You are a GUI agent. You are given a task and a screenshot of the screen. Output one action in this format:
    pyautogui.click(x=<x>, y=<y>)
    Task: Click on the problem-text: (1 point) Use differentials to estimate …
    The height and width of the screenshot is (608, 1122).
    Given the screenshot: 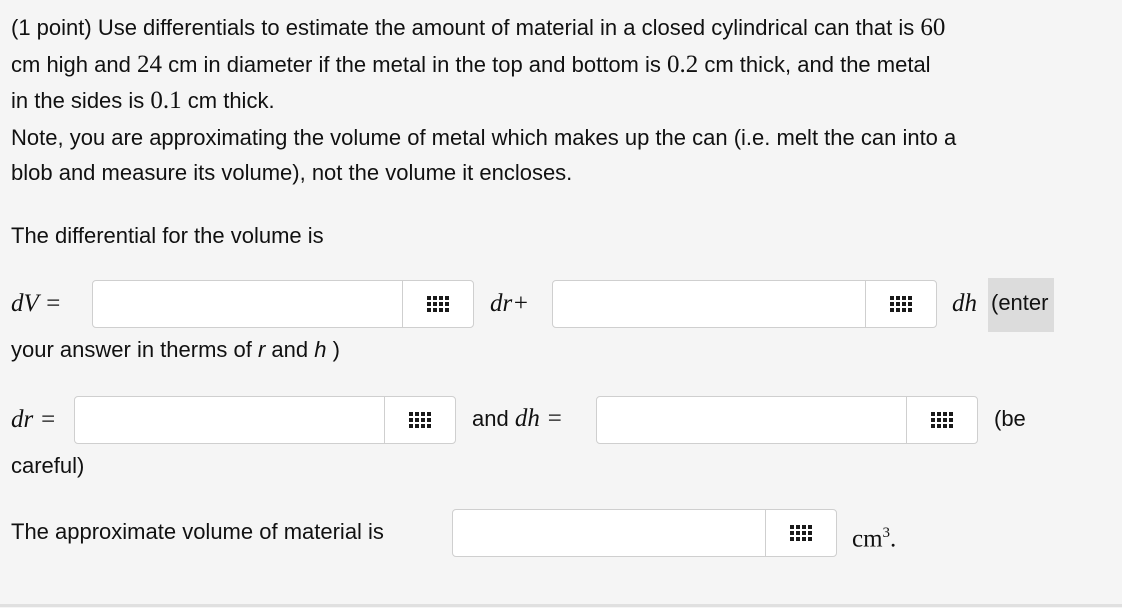 What is the action you would take?
    pyautogui.click(x=466, y=27)
    